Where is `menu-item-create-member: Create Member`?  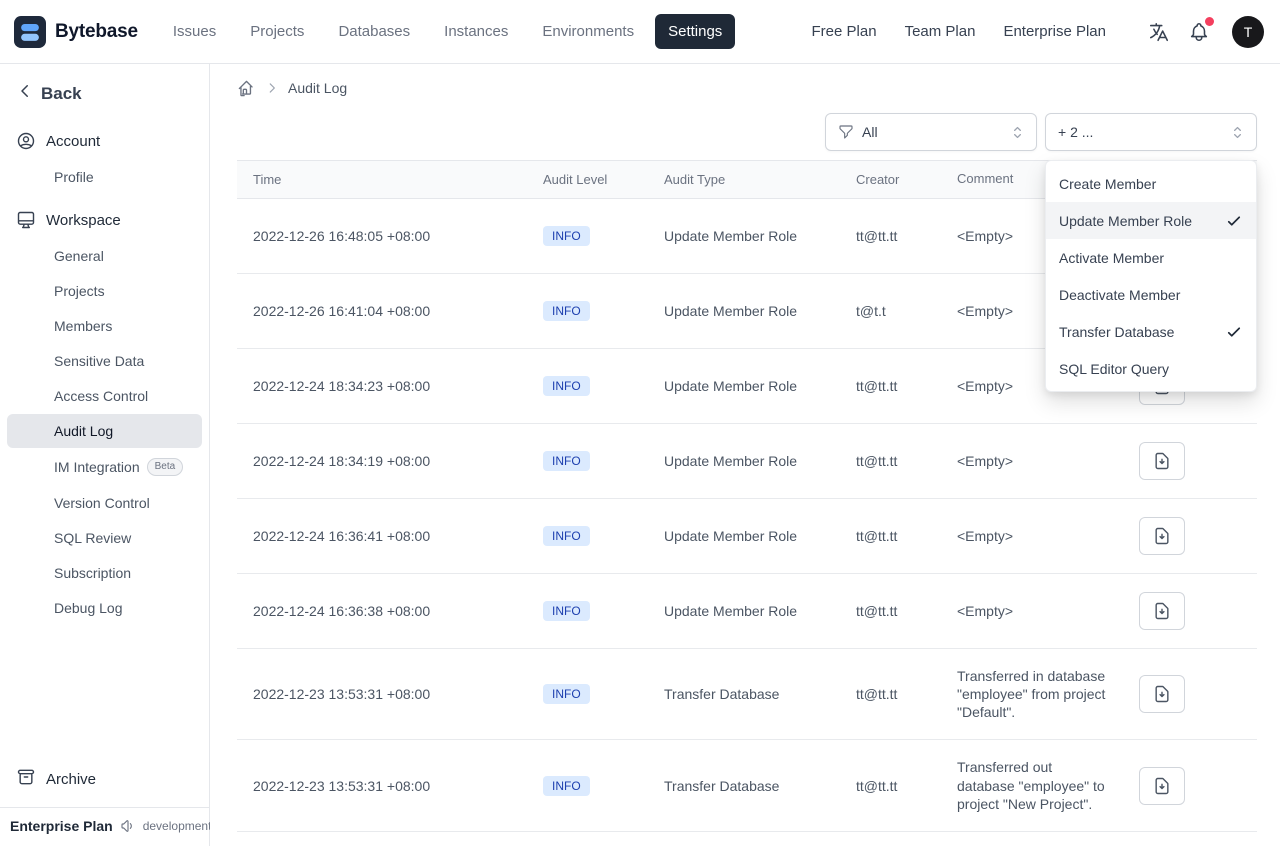 menu-item-create-member: Create Member is located at coordinates (1151, 183).